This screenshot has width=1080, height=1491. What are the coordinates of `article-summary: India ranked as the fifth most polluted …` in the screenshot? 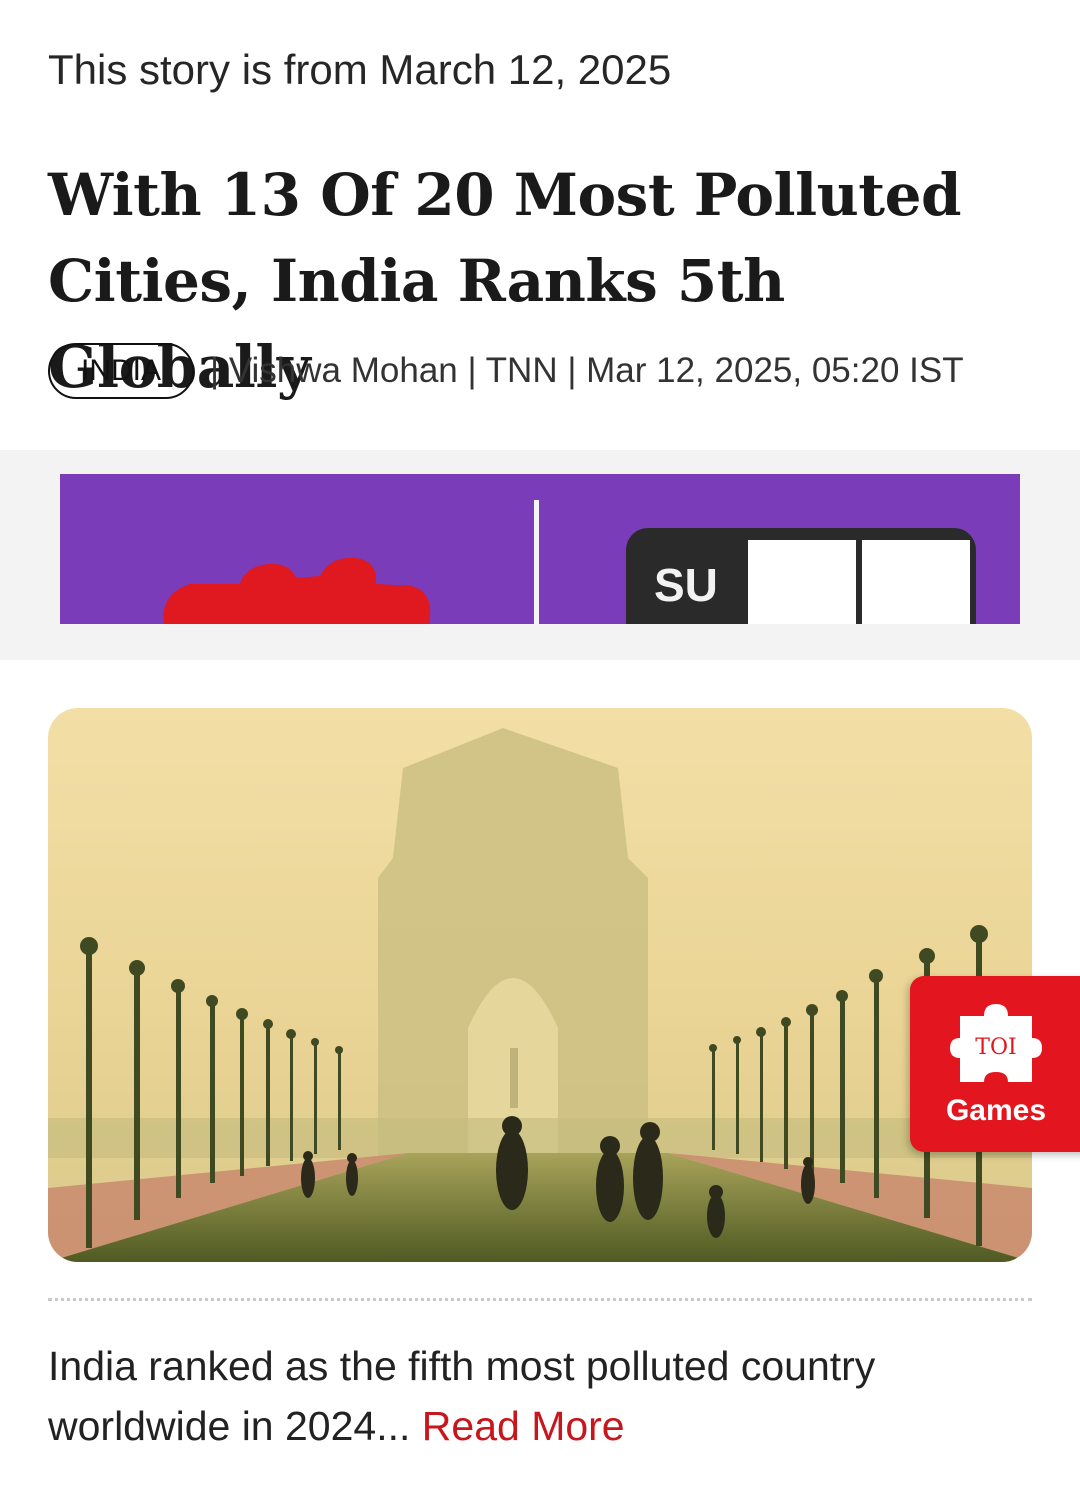 It's located at (540, 1396).